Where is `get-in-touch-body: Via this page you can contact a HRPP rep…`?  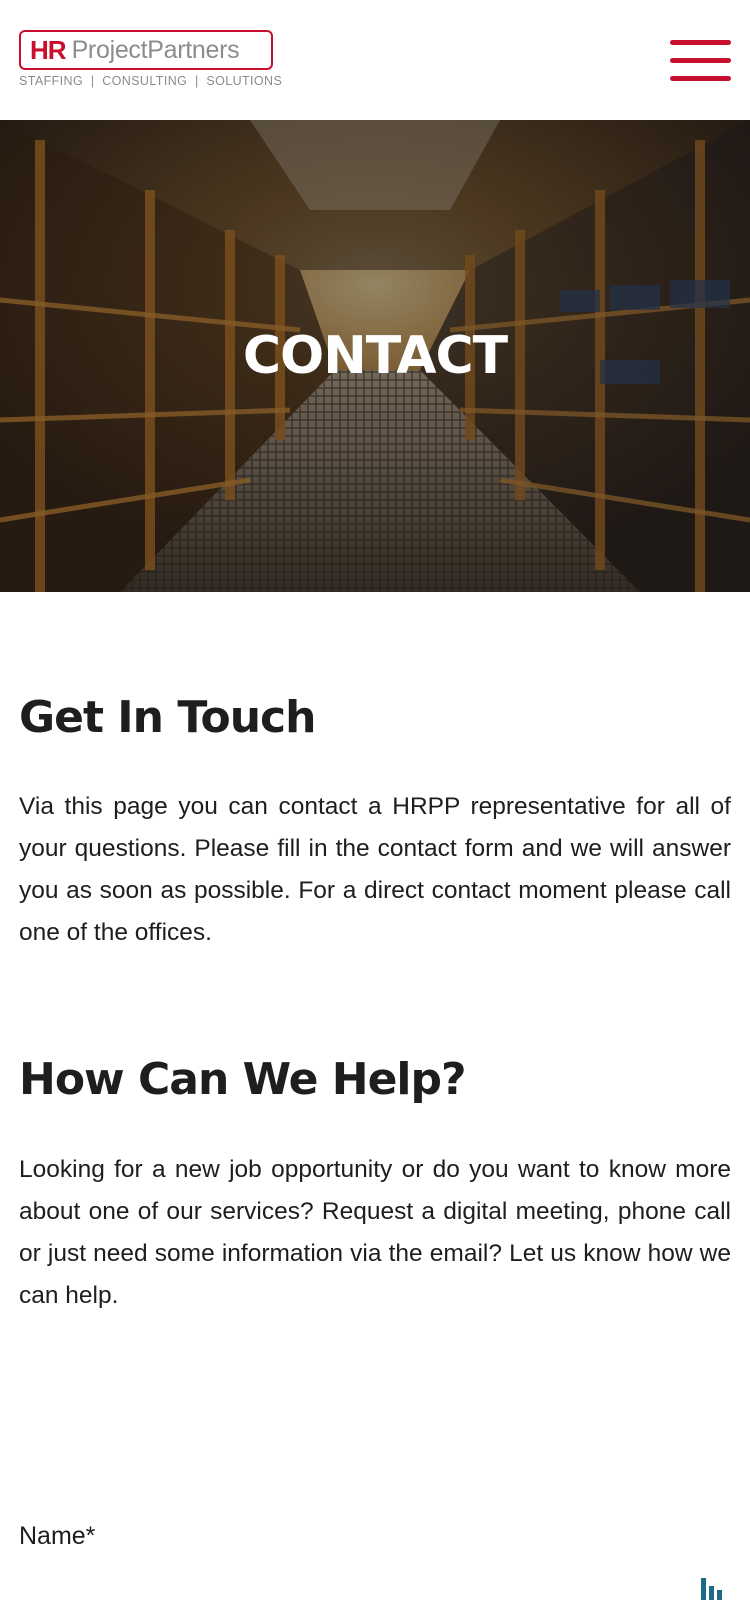
get-in-touch-body: Via this page you can contact a HRPP rep… is located at coordinates (375, 870).